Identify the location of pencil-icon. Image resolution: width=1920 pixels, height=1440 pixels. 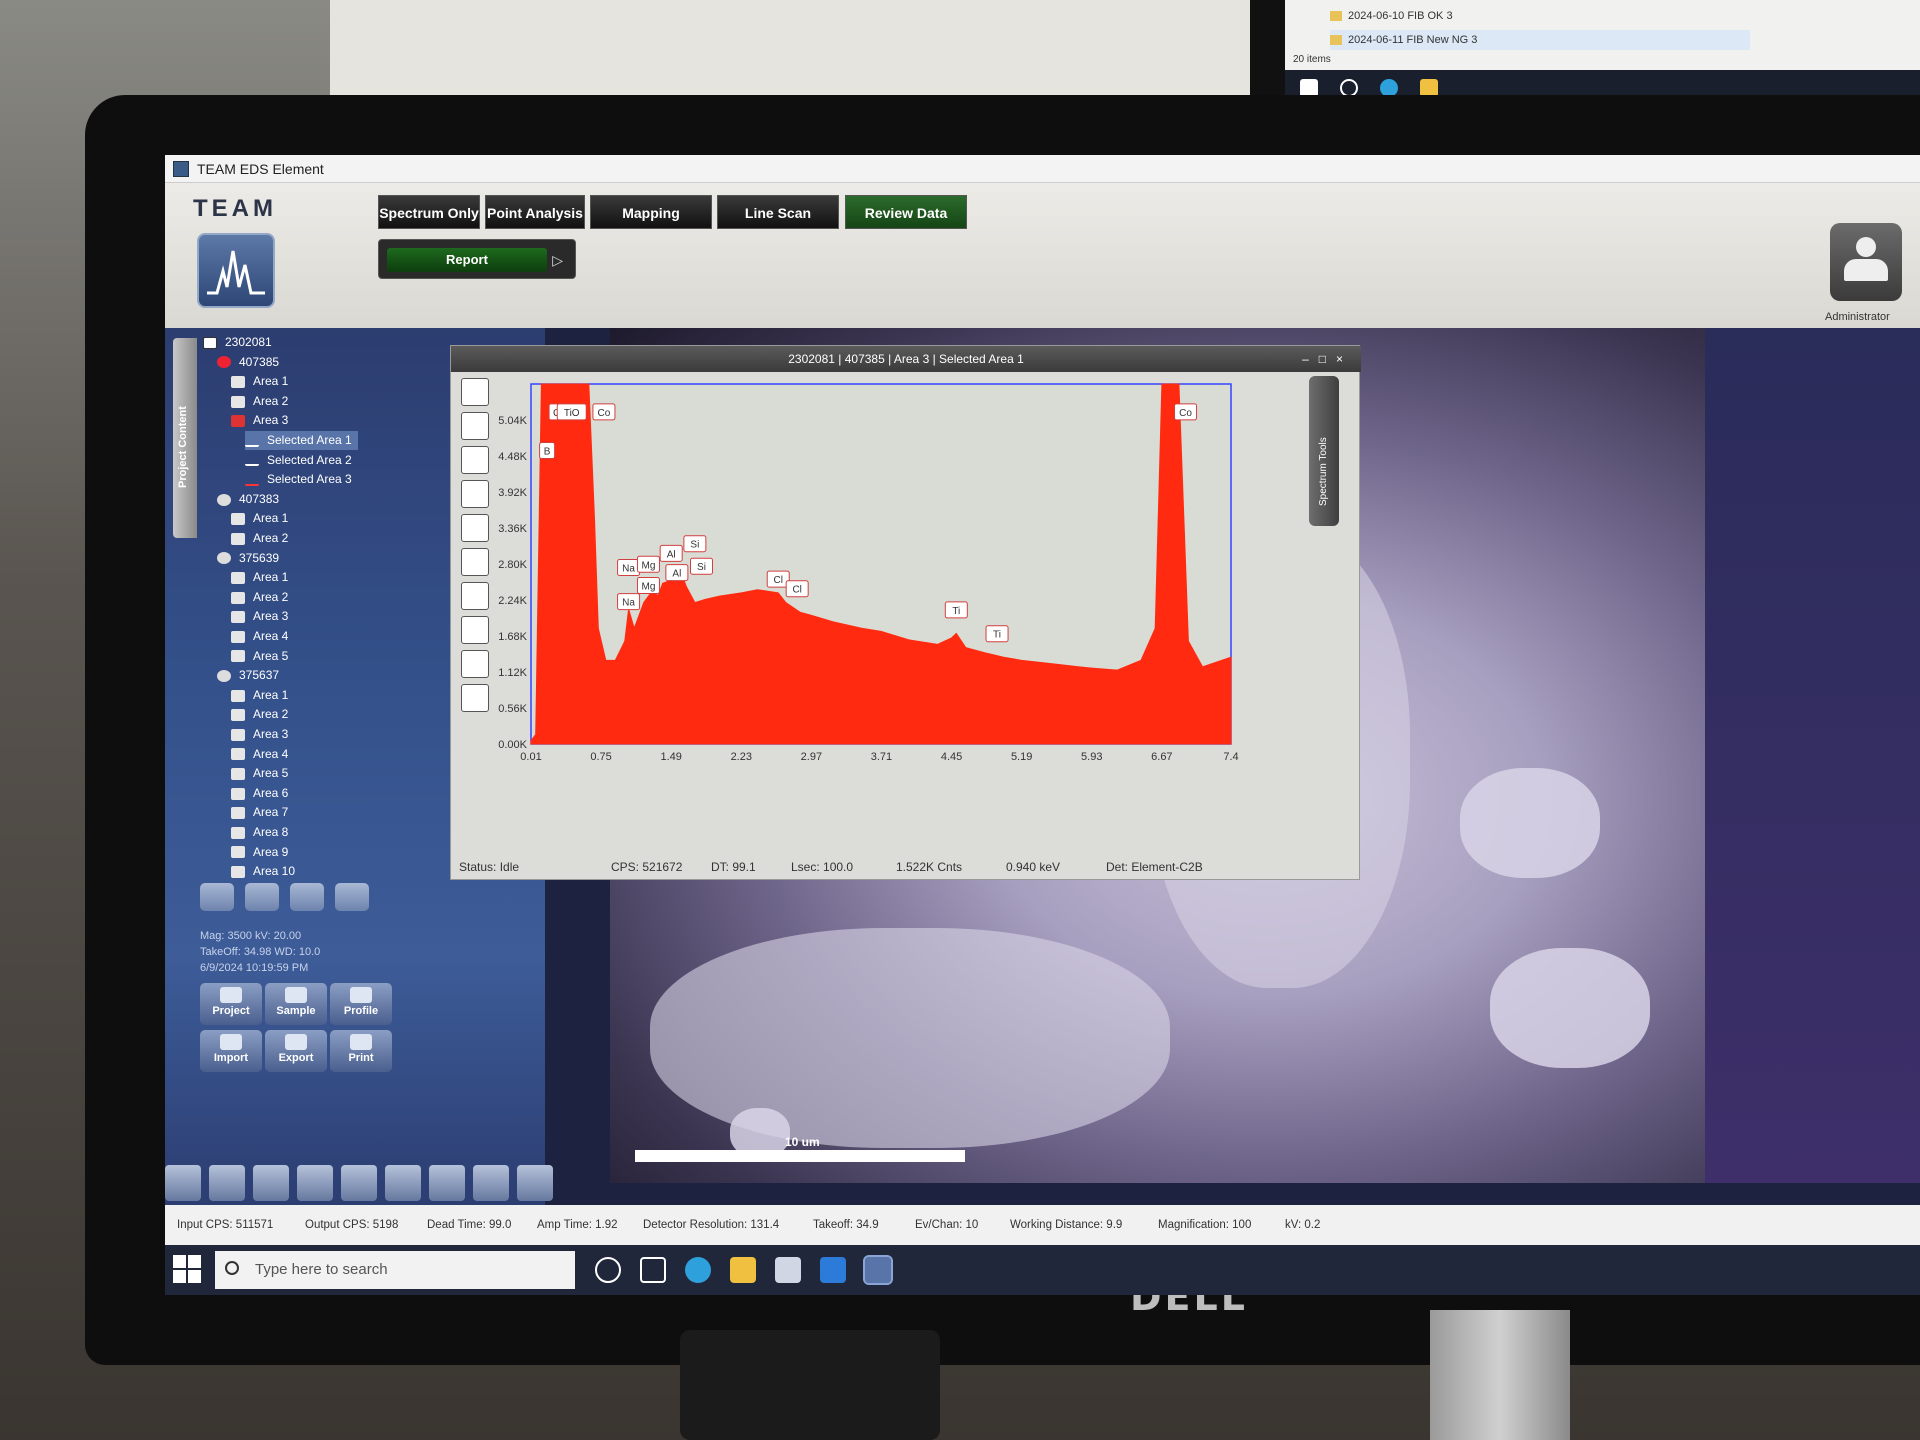
(227, 1183).